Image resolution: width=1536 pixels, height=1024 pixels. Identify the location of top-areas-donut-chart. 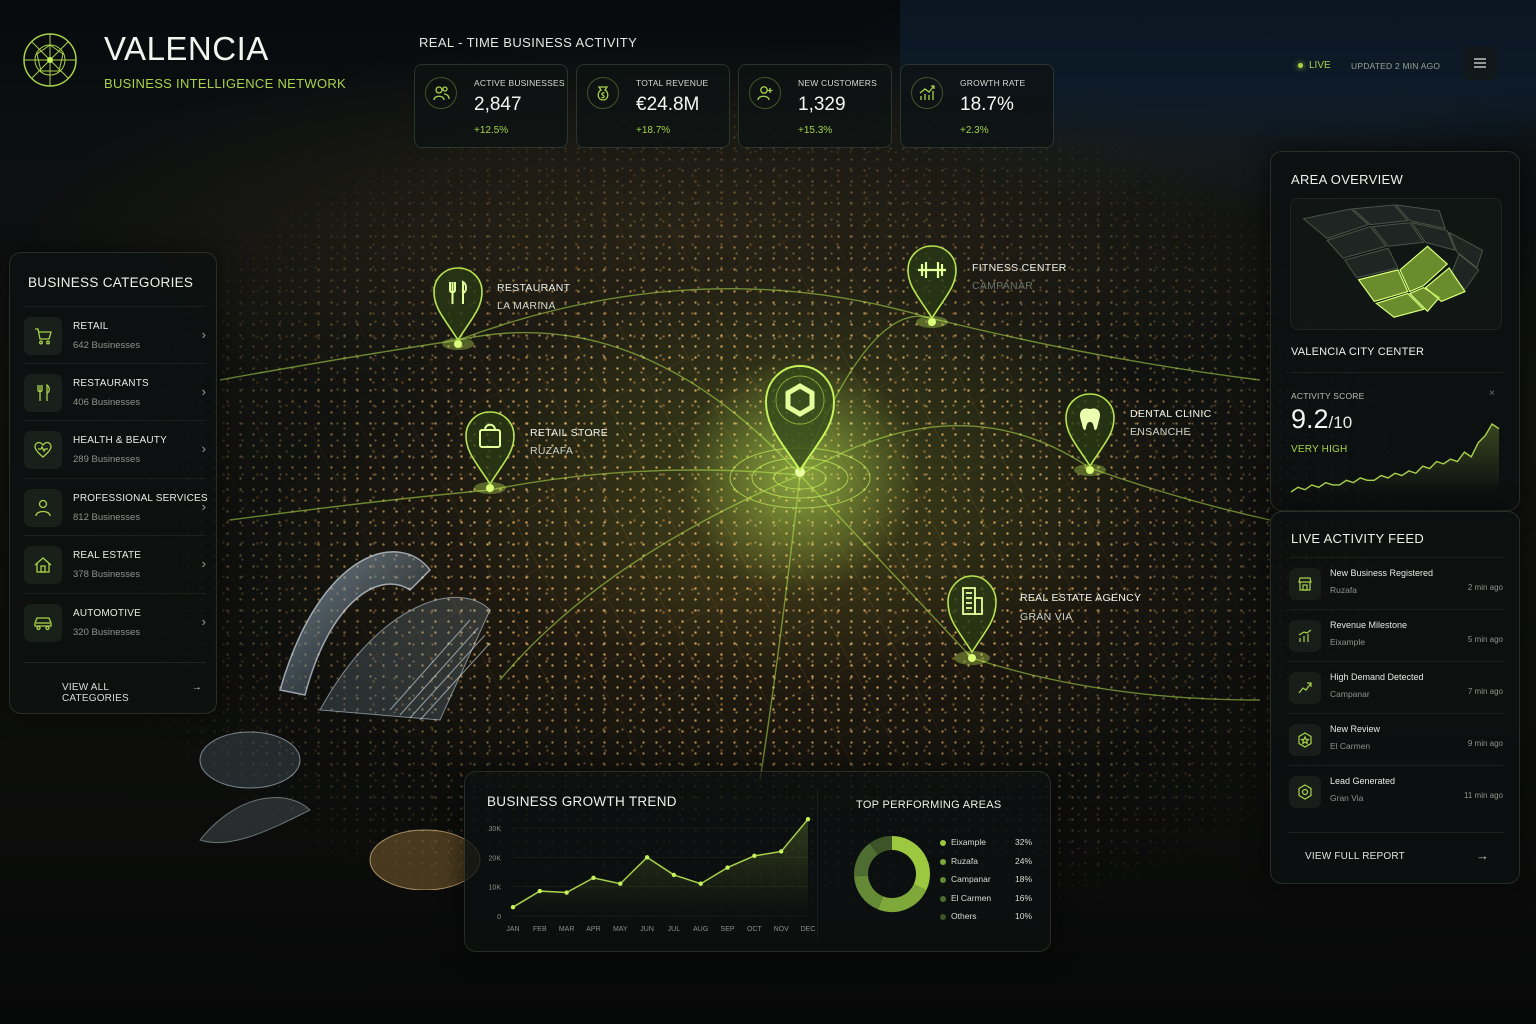
(892, 874).